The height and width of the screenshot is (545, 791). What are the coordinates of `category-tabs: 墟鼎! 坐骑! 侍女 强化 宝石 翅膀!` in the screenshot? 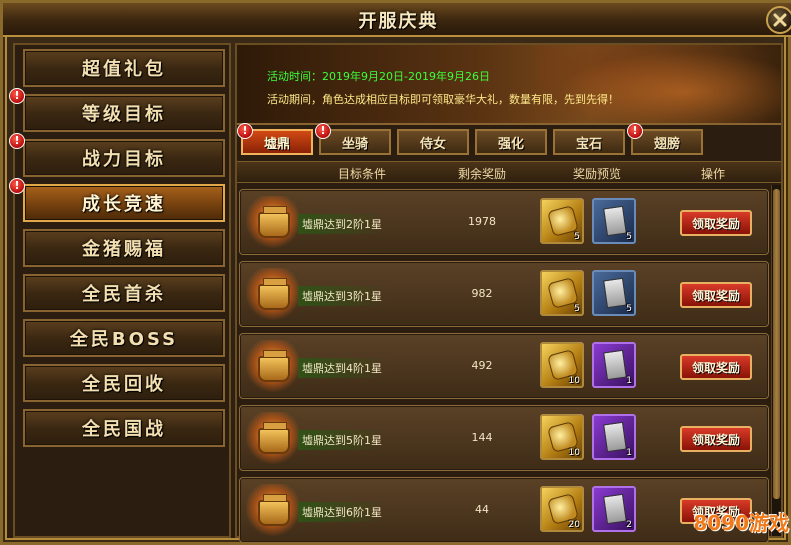 It's located at (509, 140).